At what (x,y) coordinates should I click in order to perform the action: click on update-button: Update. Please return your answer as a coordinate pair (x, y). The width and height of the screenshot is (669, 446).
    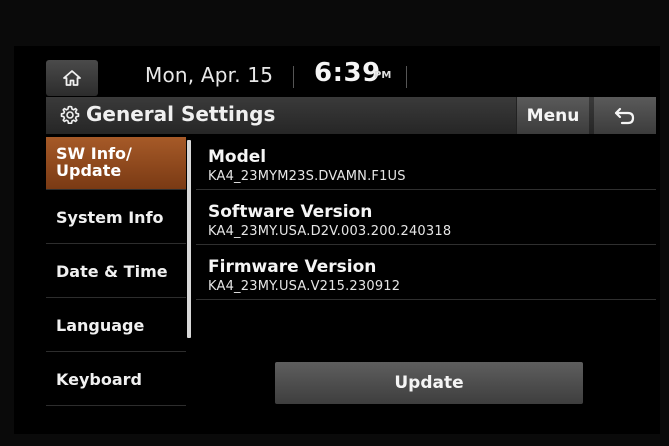
    Looking at the image, I should click on (429, 383).